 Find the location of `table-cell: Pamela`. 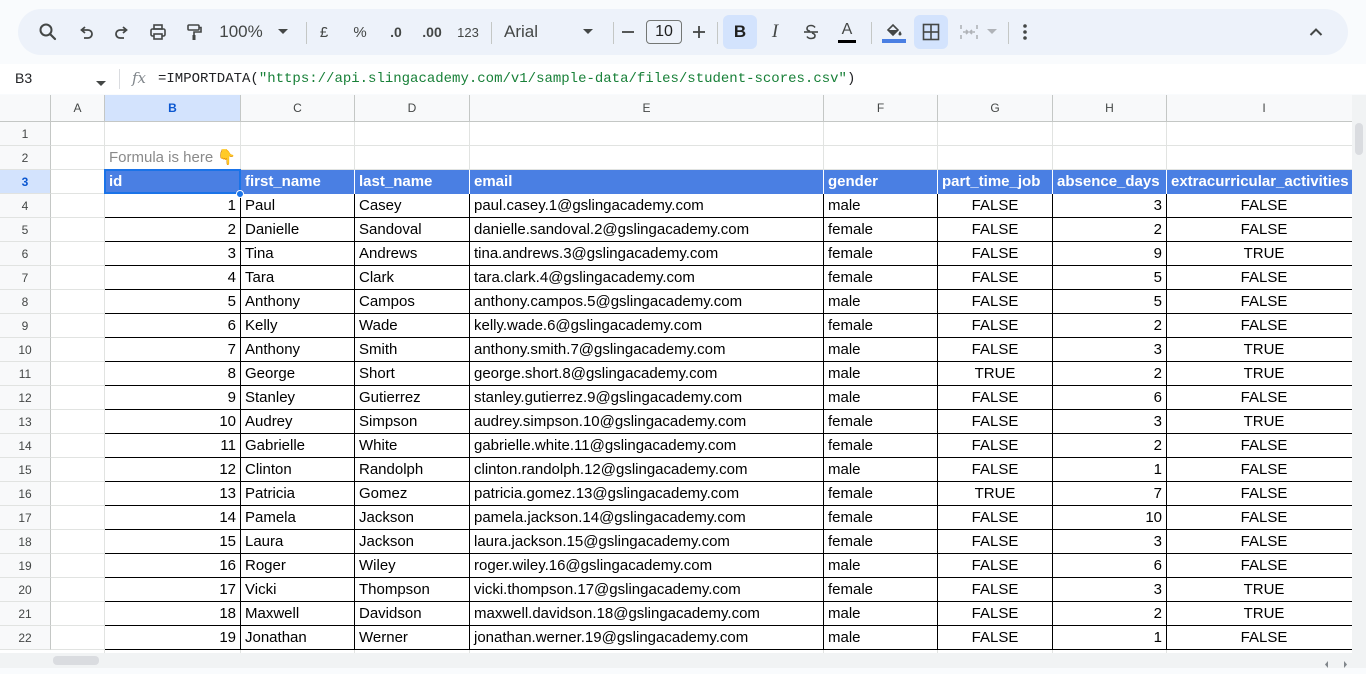

table-cell: Pamela is located at coordinates (298, 518).